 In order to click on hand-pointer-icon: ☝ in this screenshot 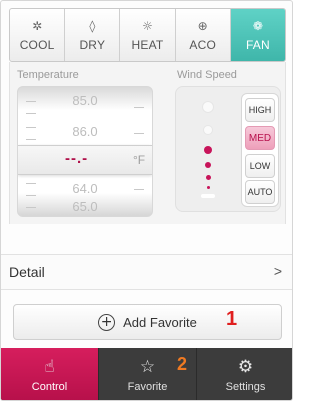, I will do `click(49, 367)`.